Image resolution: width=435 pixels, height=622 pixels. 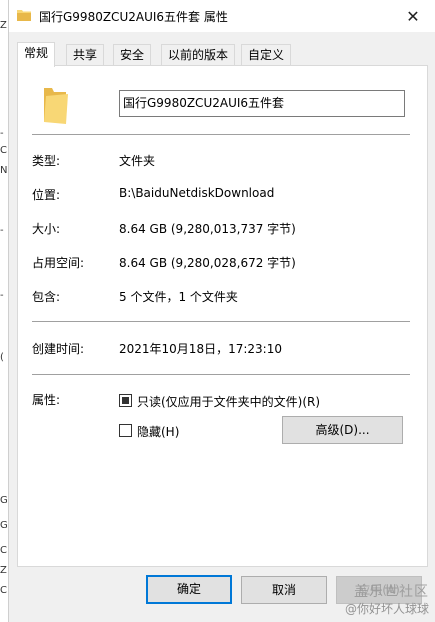 What do you see at coordinates (36, 54) in the screenshot?
I see `tab-general: 常规` at bounding box center [36, 54].